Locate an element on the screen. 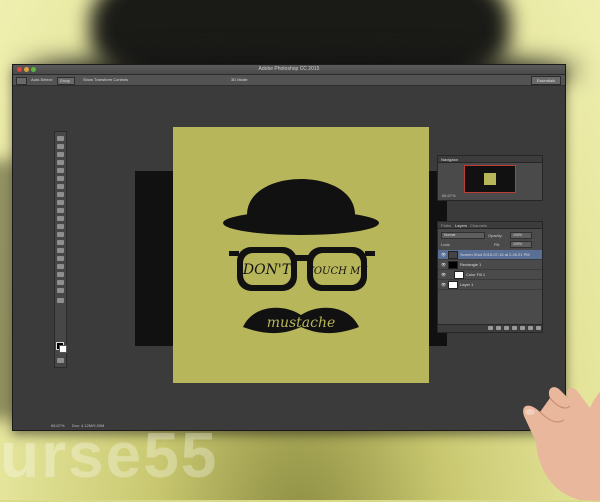 This screenshot has width=600, height=502. quick-select-tool-icon is located at coordinates (60, 162).